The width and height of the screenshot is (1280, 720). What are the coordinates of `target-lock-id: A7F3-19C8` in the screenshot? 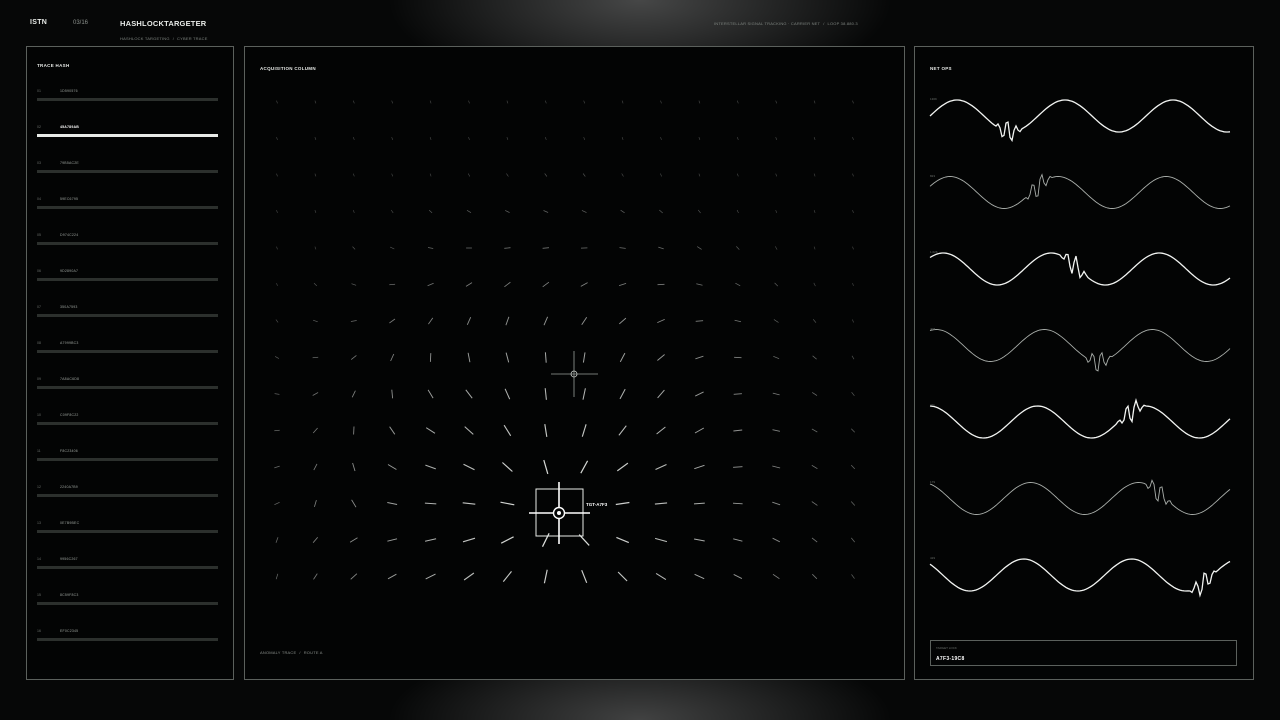 It's located at (950, 659).